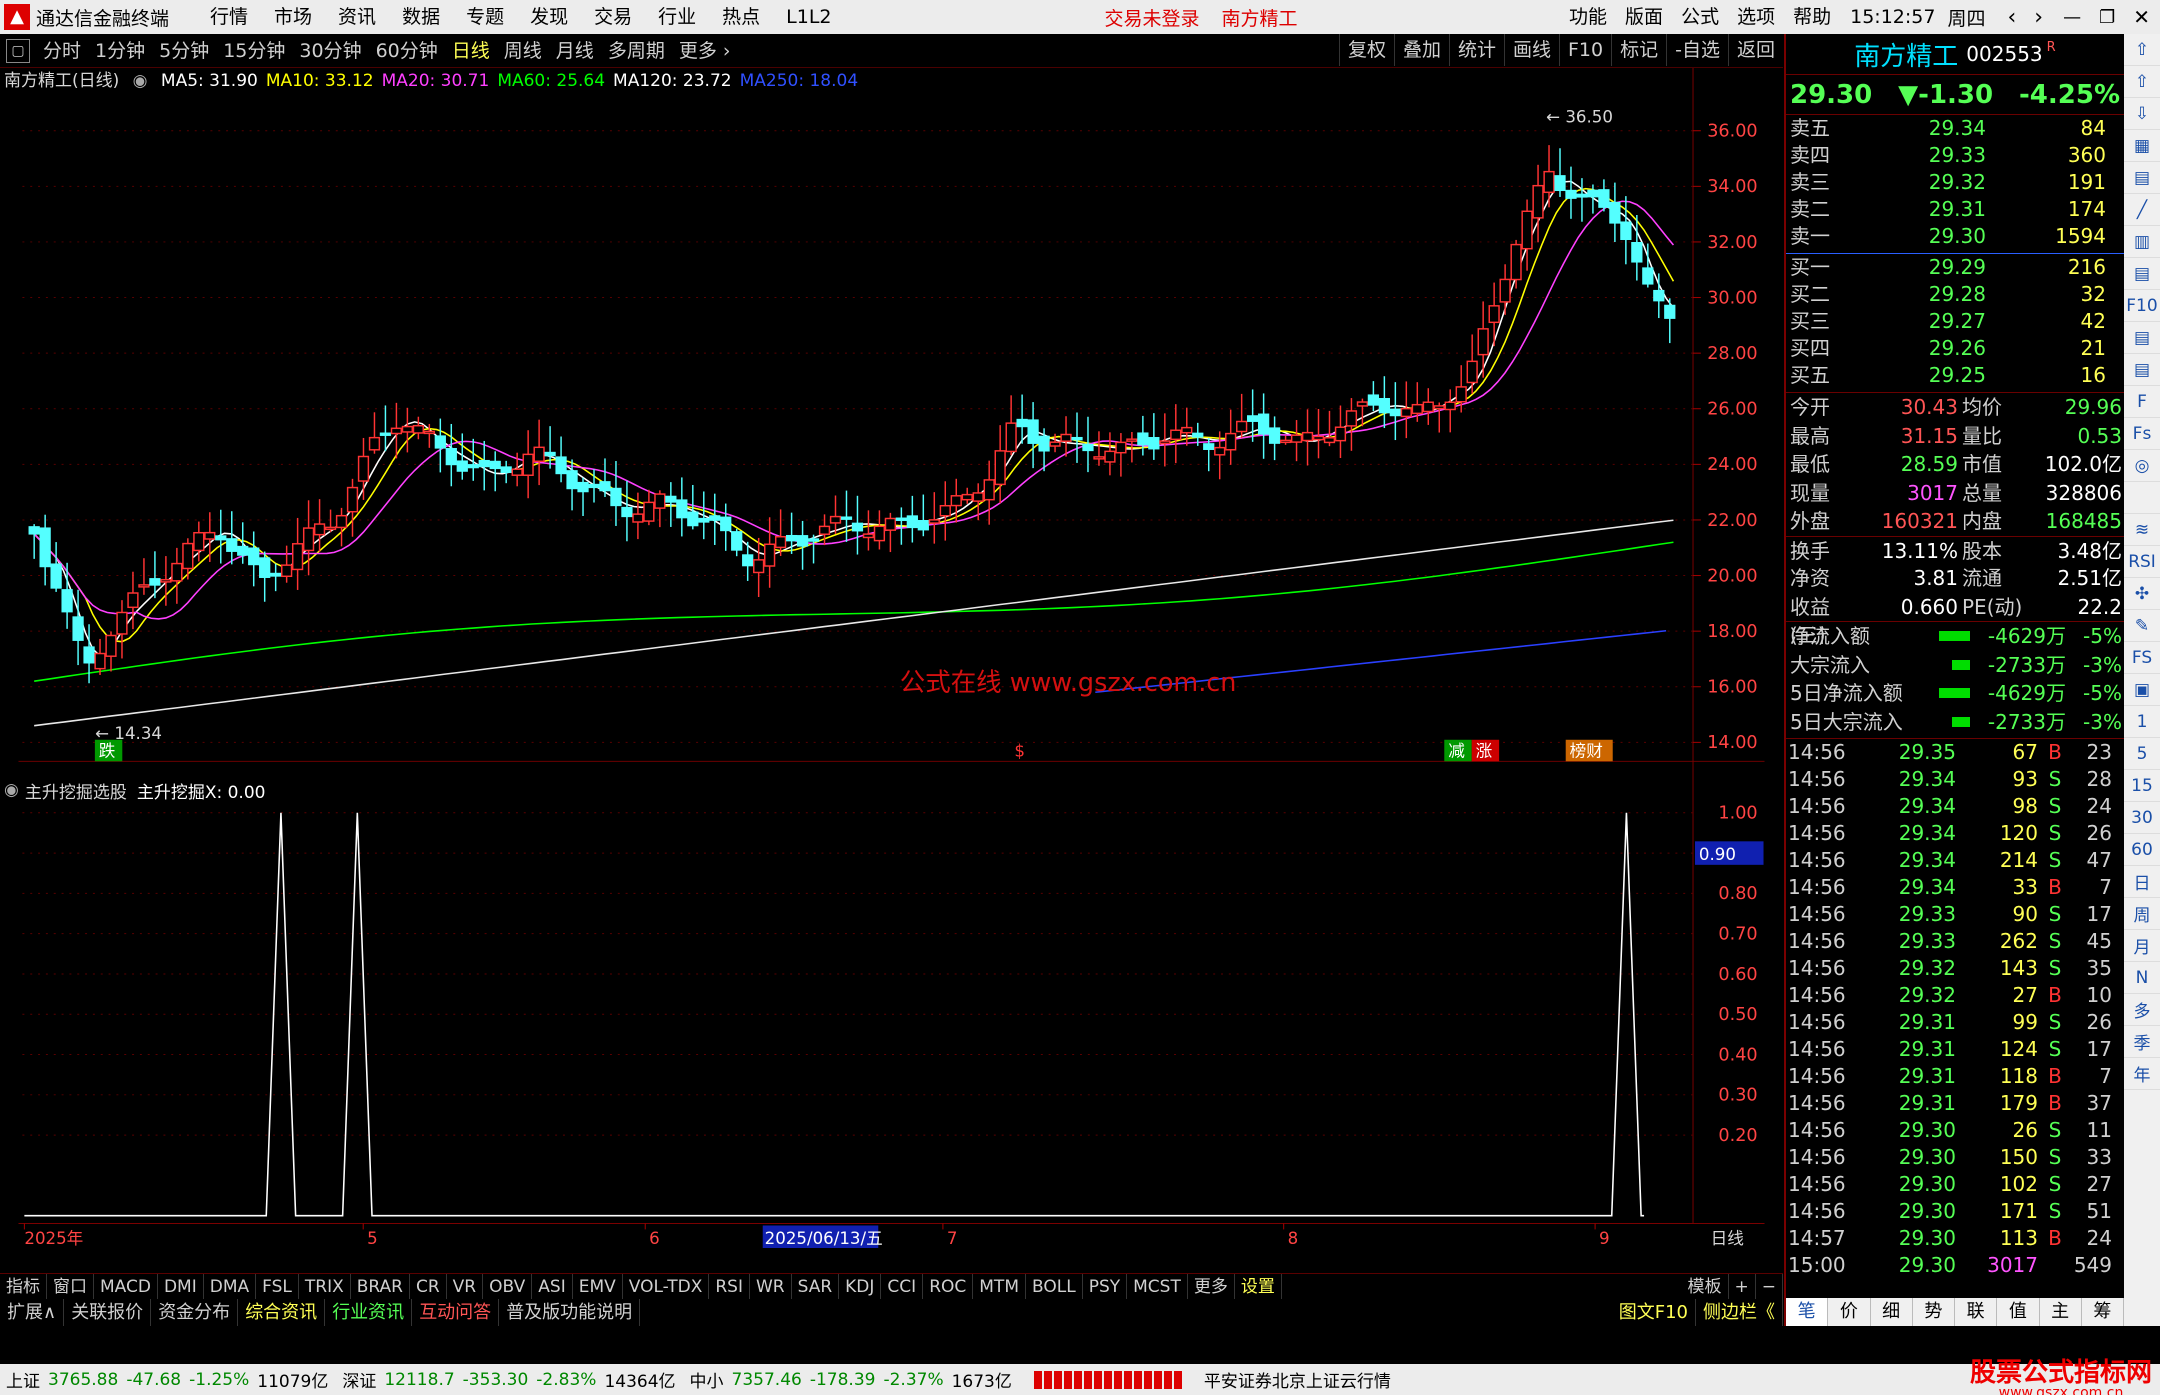 The width and height of the screenshot is (2160, 1395). Describe the element at coordinates (11, 790) in the screenshot. I see `indicator-settings-icon: ◉` at that location.